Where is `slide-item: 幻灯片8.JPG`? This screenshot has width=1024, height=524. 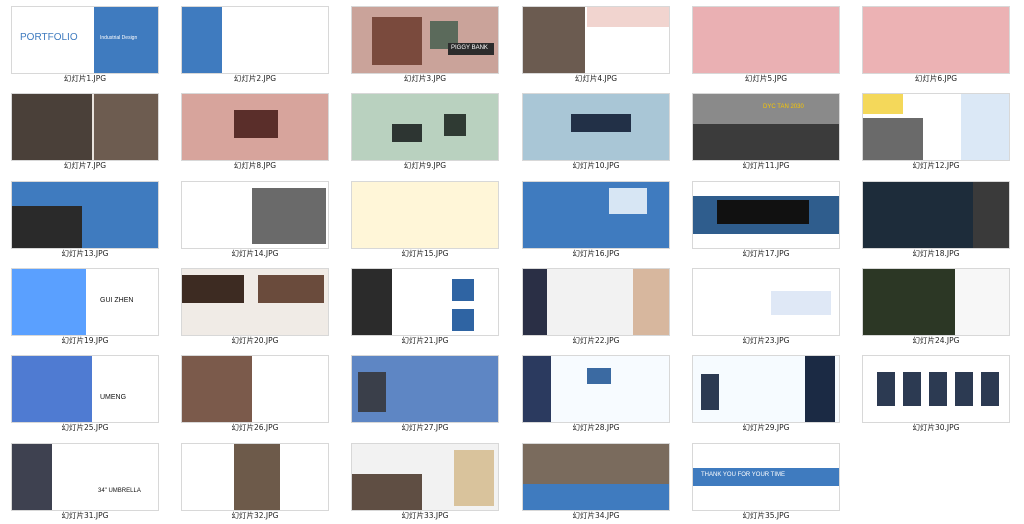 slide-item: 幻灯片8.JPG is located at coordinates (255, 130).